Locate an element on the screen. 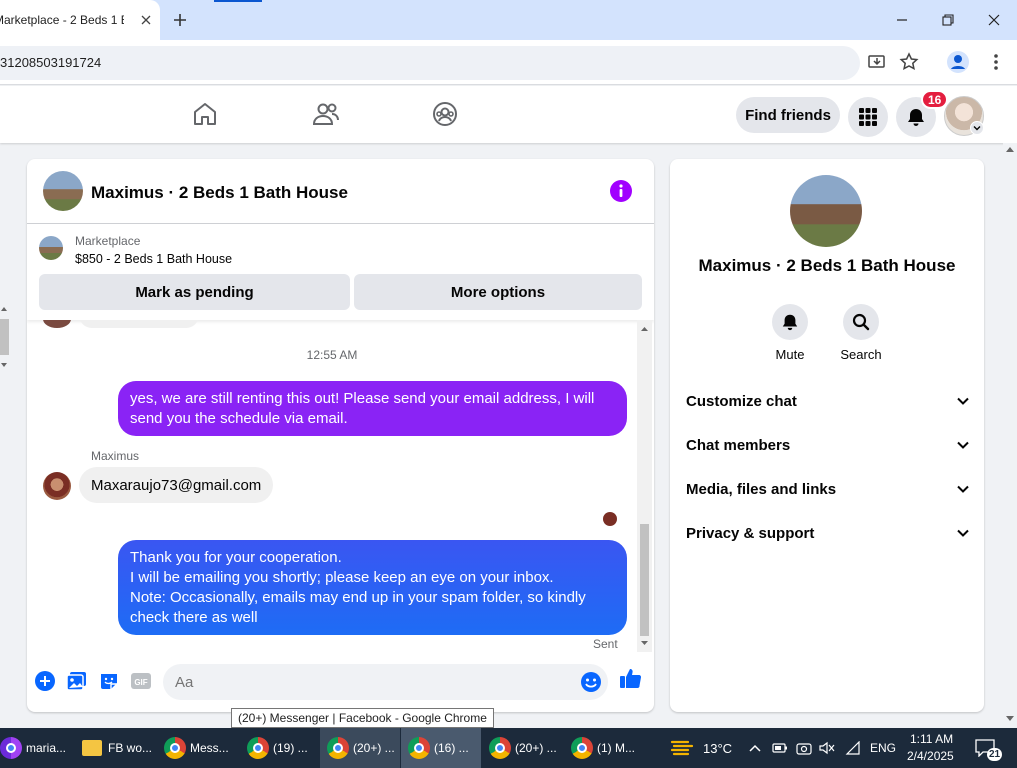 This screenshot has width=1017, height=768. install-app-icon is located at coordinates (877, 62).